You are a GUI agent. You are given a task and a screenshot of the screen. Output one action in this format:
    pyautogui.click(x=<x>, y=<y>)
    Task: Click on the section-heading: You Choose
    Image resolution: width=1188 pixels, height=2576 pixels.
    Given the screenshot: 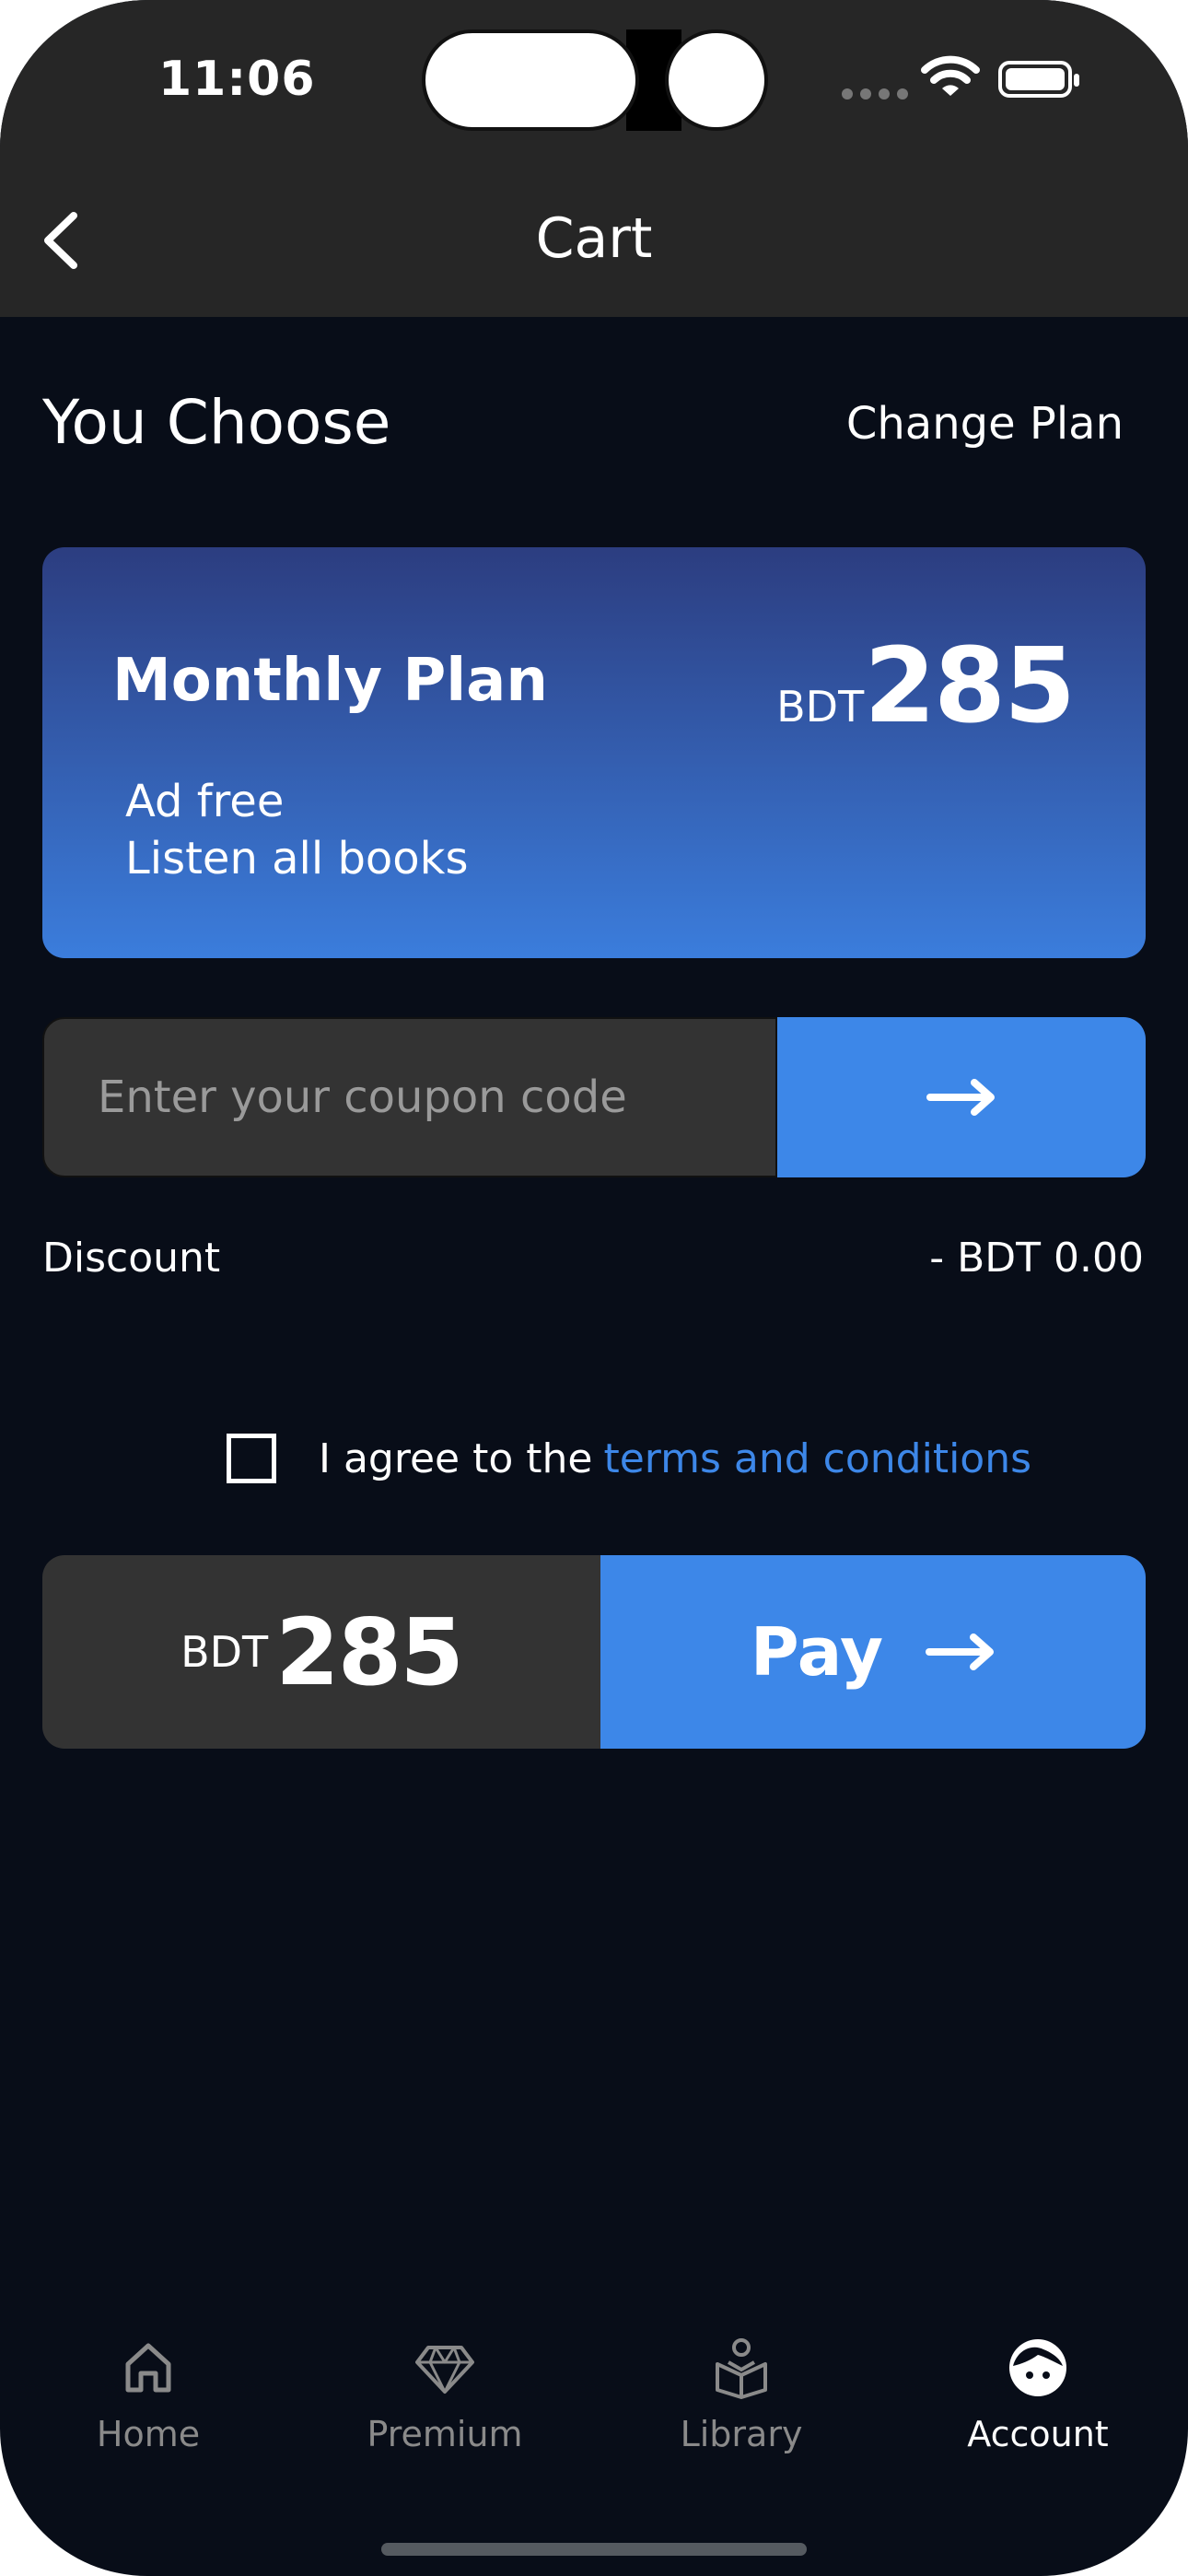 What is the action you would take?
    pyautogui.click(x=216, y=422)
    